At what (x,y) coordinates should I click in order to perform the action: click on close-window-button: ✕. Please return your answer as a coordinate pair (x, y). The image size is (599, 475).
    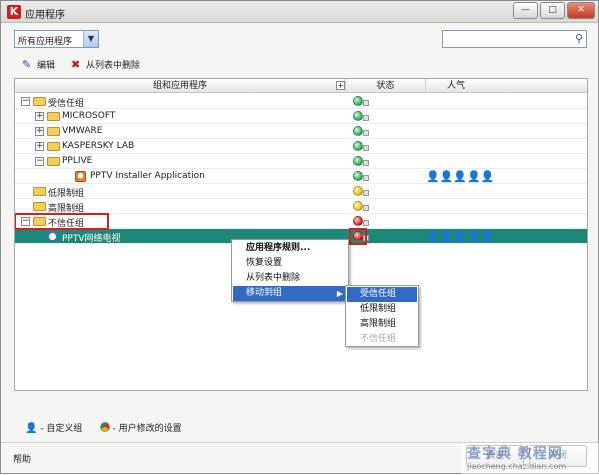
    Looking at the image, I should click on (581, 10).